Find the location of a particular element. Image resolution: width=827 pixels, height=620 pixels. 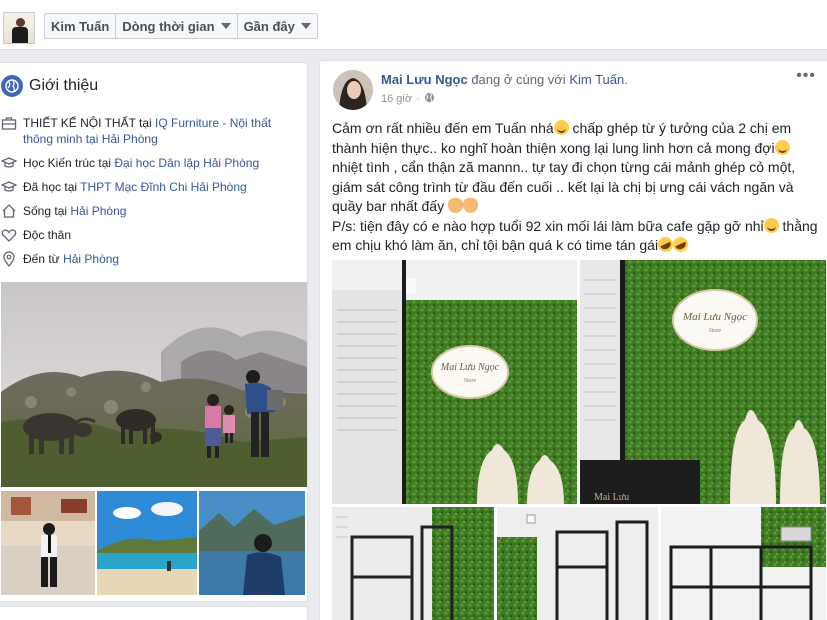

tab-profile-name: Kim Tuấn is located at coordinates (81, 26).